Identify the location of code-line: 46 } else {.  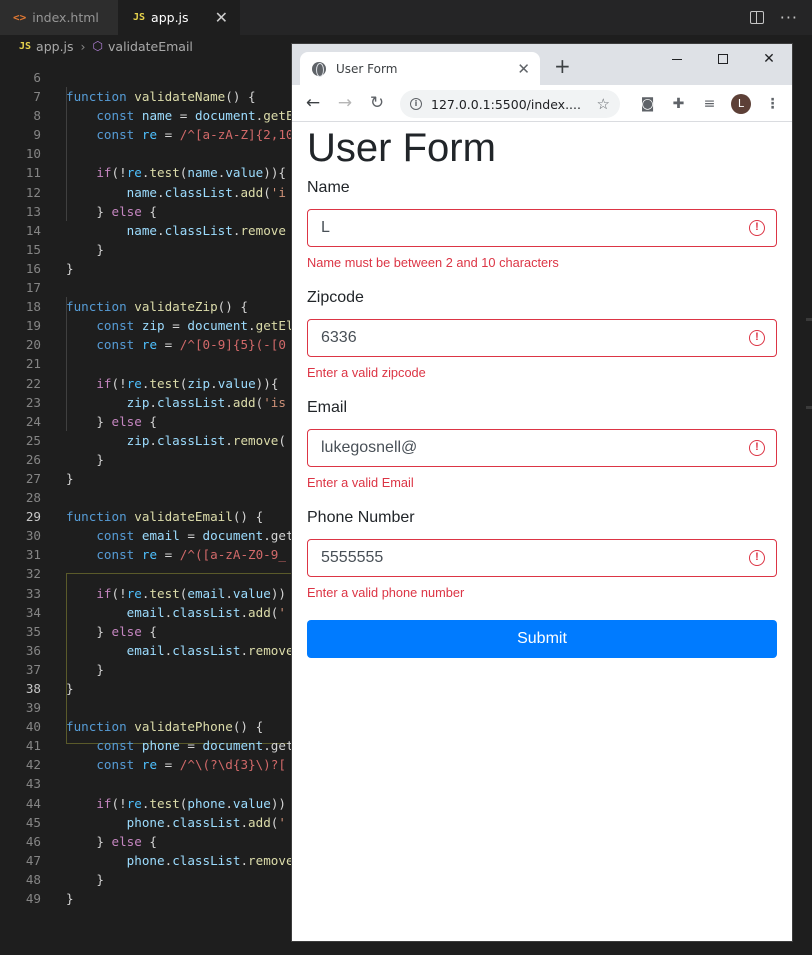
(146, 841).